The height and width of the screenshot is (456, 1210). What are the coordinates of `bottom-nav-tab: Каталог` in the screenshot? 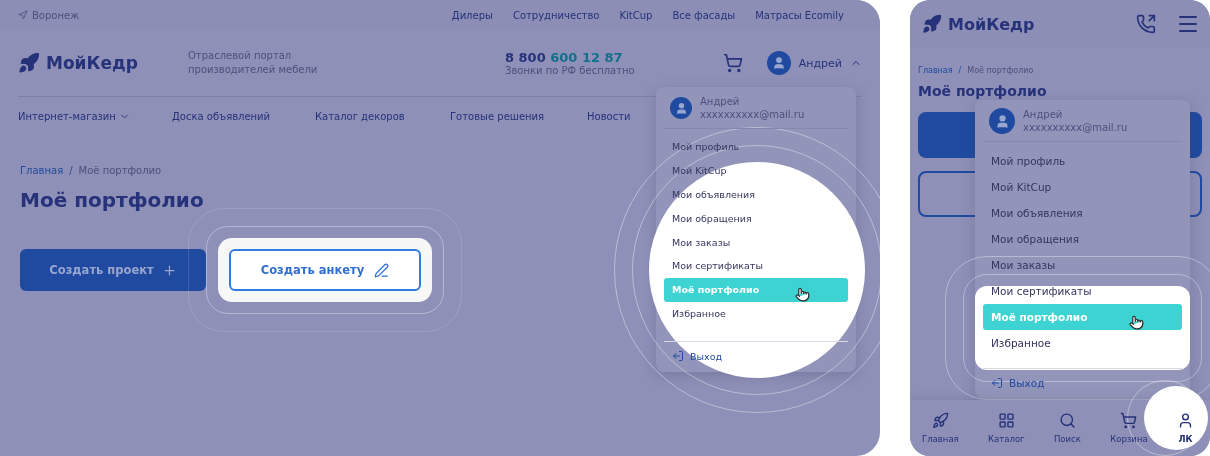 It's located at (1006, 428).